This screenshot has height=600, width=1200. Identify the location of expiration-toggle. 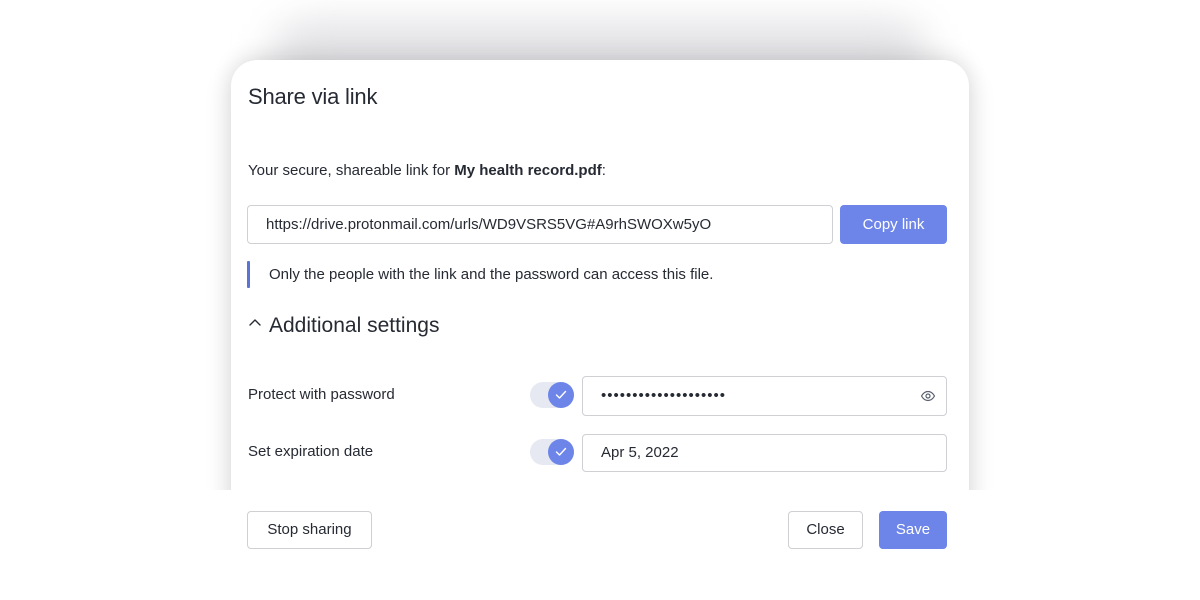
(552, 452).